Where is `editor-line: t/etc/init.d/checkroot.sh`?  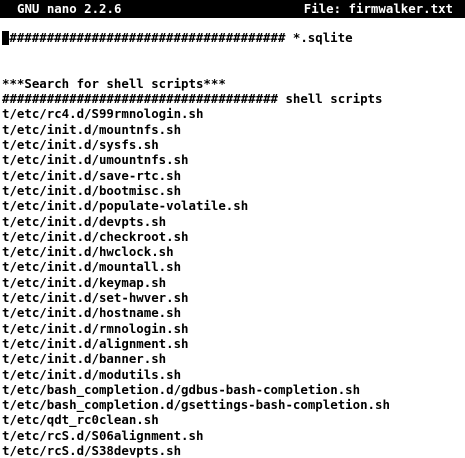
editor-line: t/etc/init.d/checkroot.sh is located at coordinates (233, 236).